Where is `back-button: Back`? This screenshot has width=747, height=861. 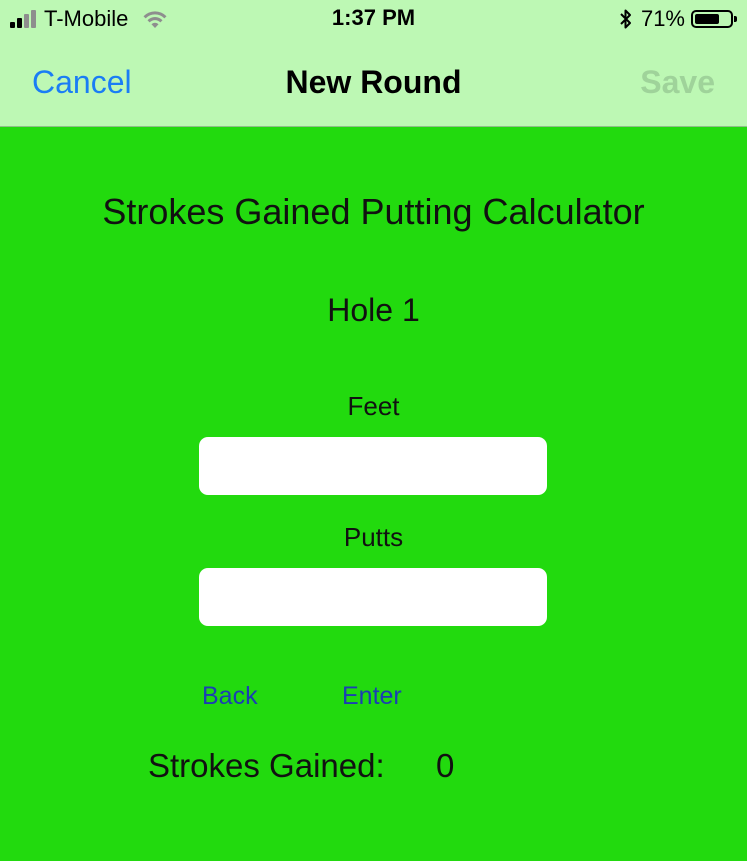
back-button: Back is located at coordinates (230, 696).